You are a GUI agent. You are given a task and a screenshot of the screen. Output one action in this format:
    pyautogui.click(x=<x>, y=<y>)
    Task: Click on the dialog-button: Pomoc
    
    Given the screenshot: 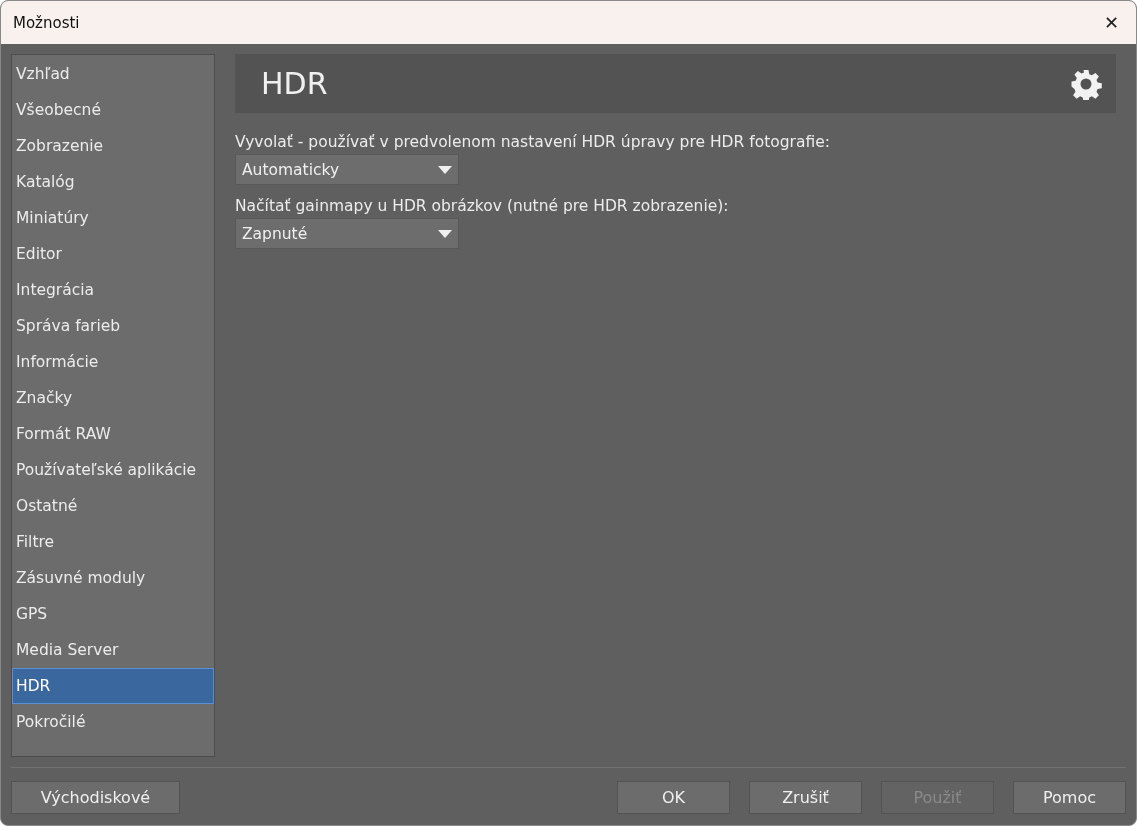 What is the action you would take?
    pyautogui.click(x=1069, y=797)
    